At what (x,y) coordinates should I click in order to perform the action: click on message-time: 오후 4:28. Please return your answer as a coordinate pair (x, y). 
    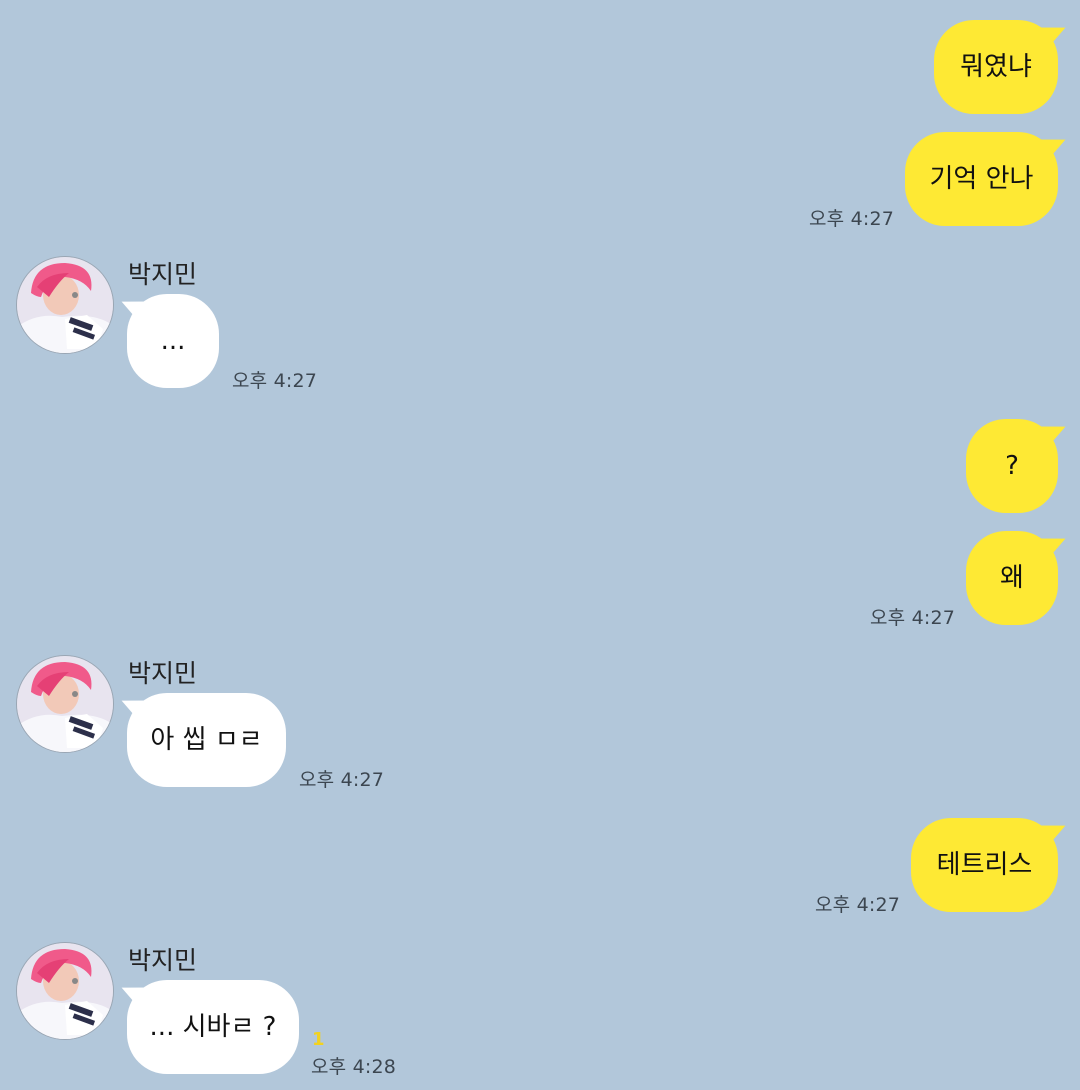
    Looking at the image, I should click on (354, 1067).